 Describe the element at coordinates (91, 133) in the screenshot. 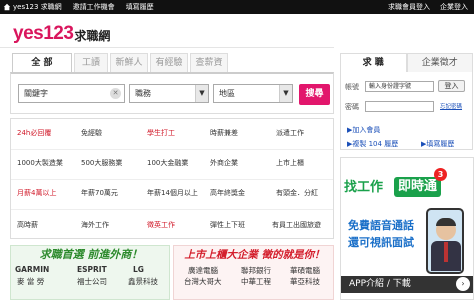

I see `category-link: 免經驗` at that location.